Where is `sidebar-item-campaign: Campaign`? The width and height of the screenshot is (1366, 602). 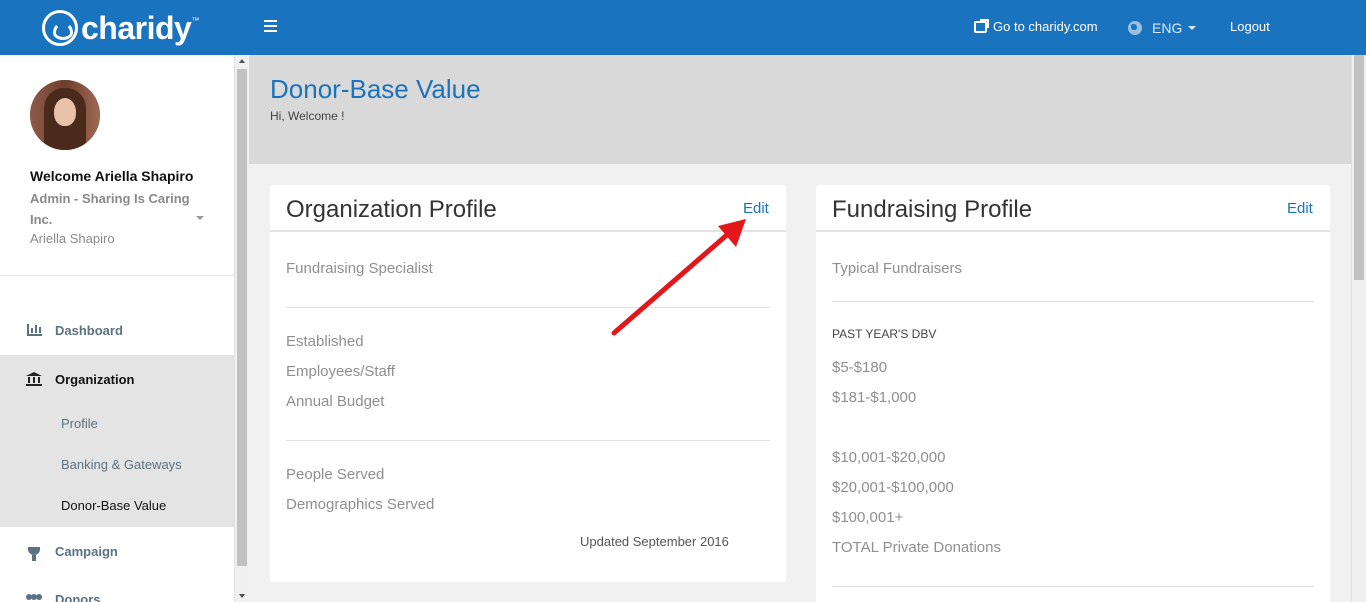
sidebar-item-campaign: Campaign is located at coordinates (117, 551).